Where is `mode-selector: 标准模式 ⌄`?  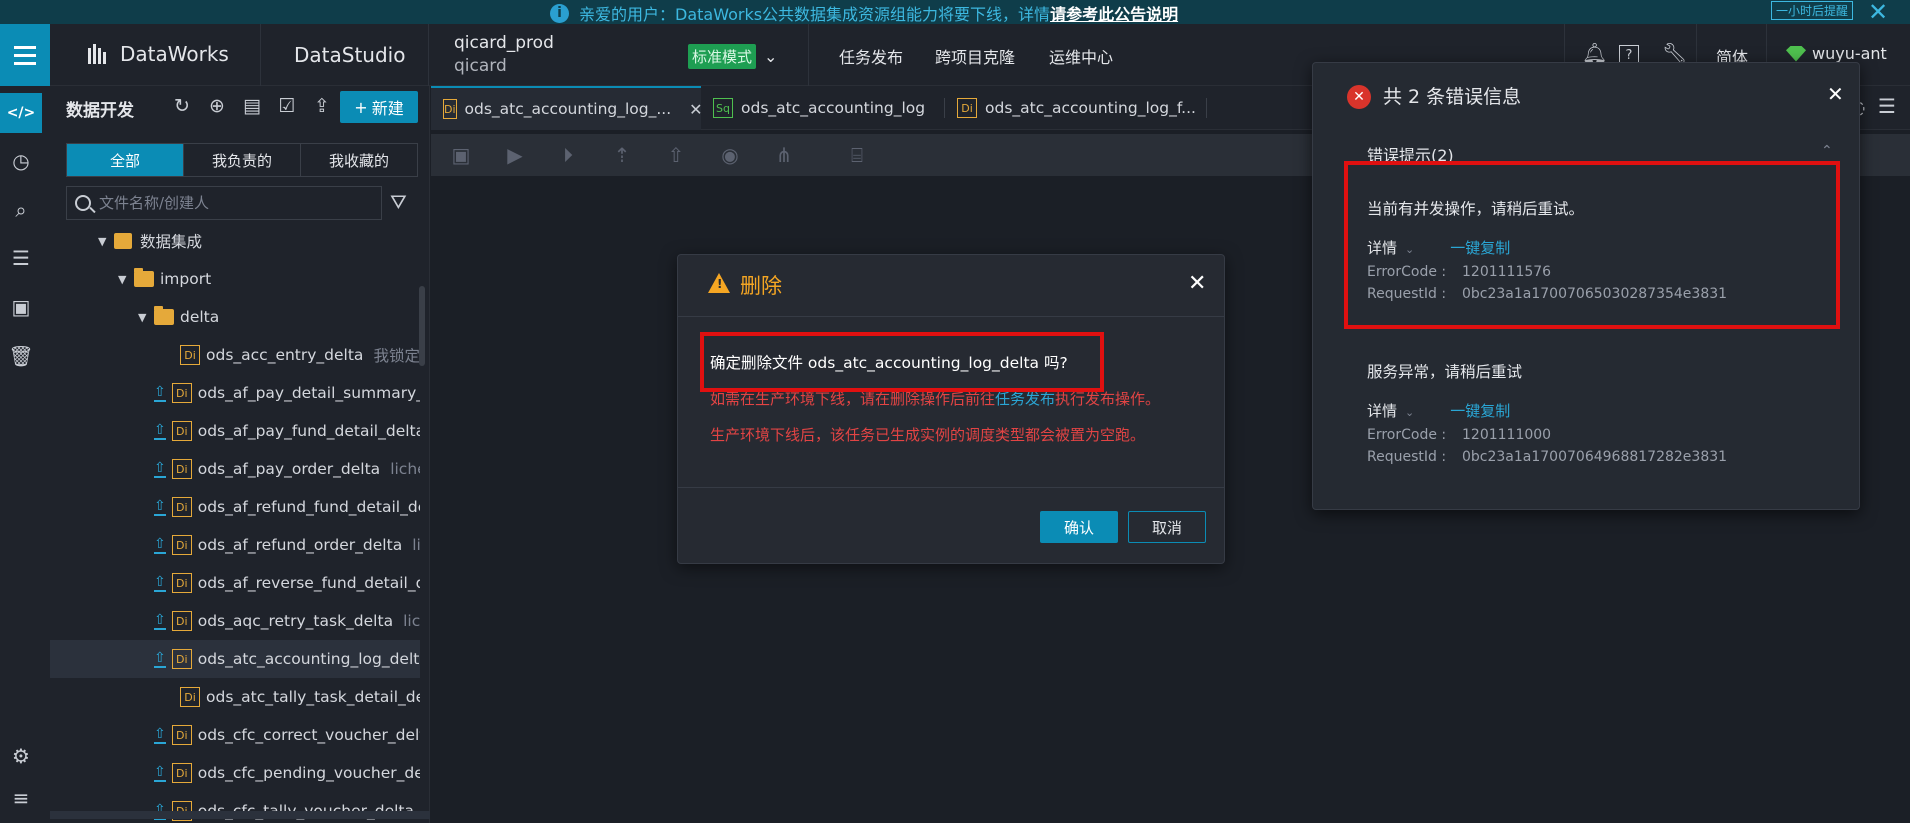 mode-selector: 标准模式 ⌄ is located at coordinates (732, 56).